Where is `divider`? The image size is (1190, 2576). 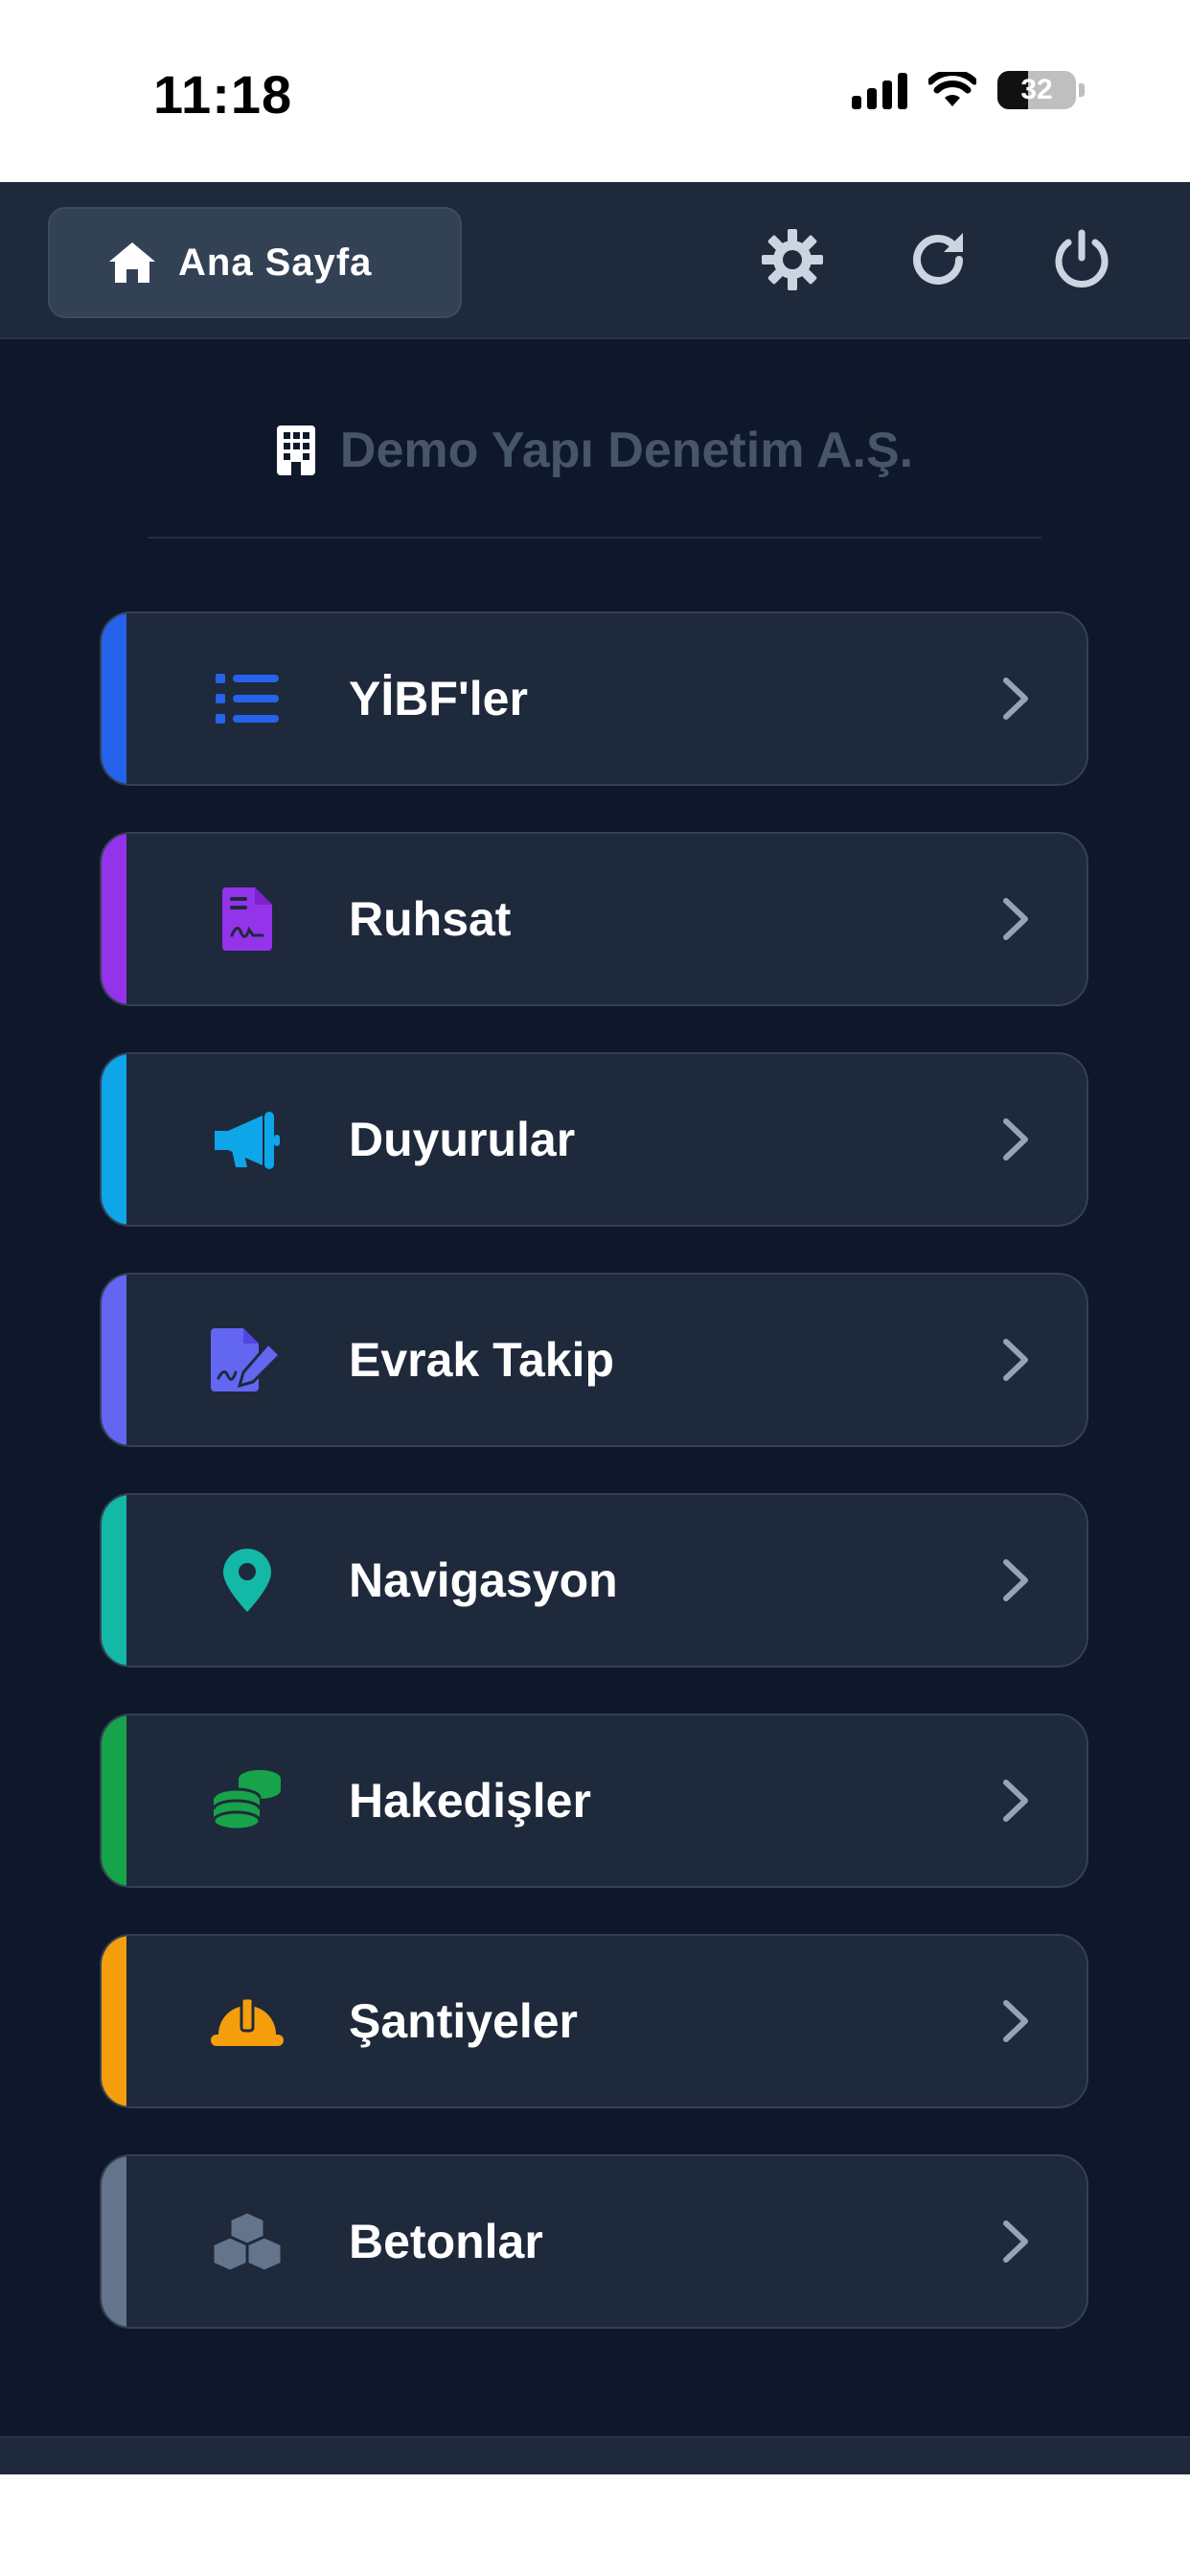
divider is located at coordinates (595, 538).